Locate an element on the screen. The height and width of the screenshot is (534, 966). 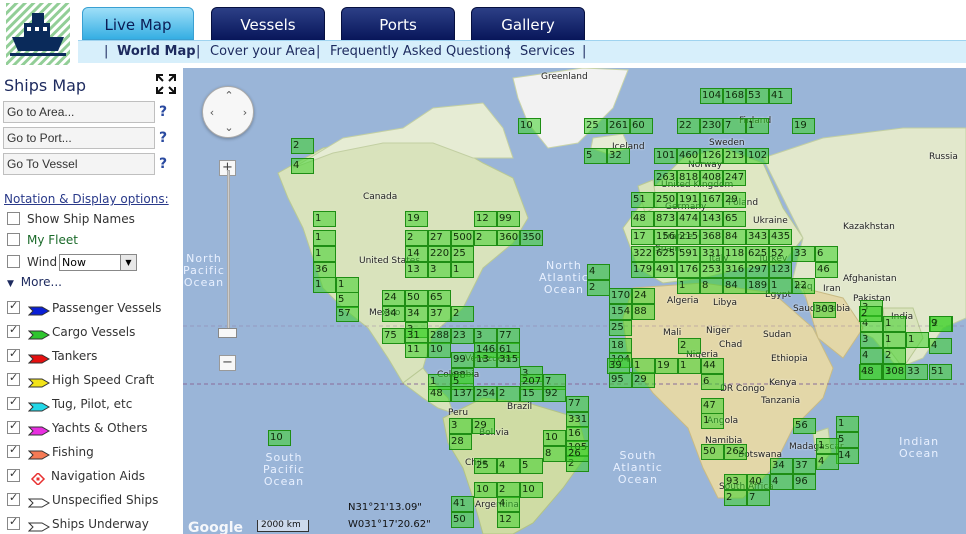
ship-count-tile: 591 is located at coordinates (688, 254).